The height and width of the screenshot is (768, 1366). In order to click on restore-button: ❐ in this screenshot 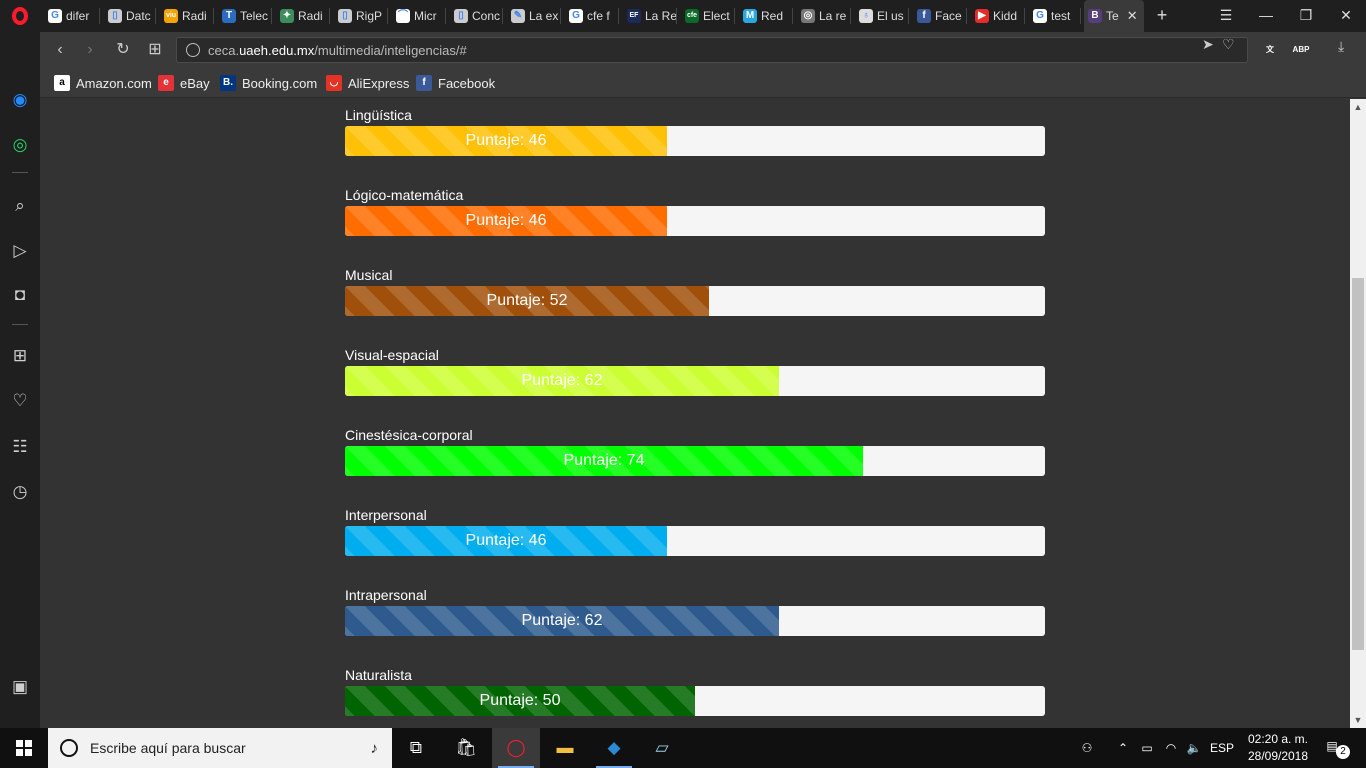, I will do `click(1306, 15)`.